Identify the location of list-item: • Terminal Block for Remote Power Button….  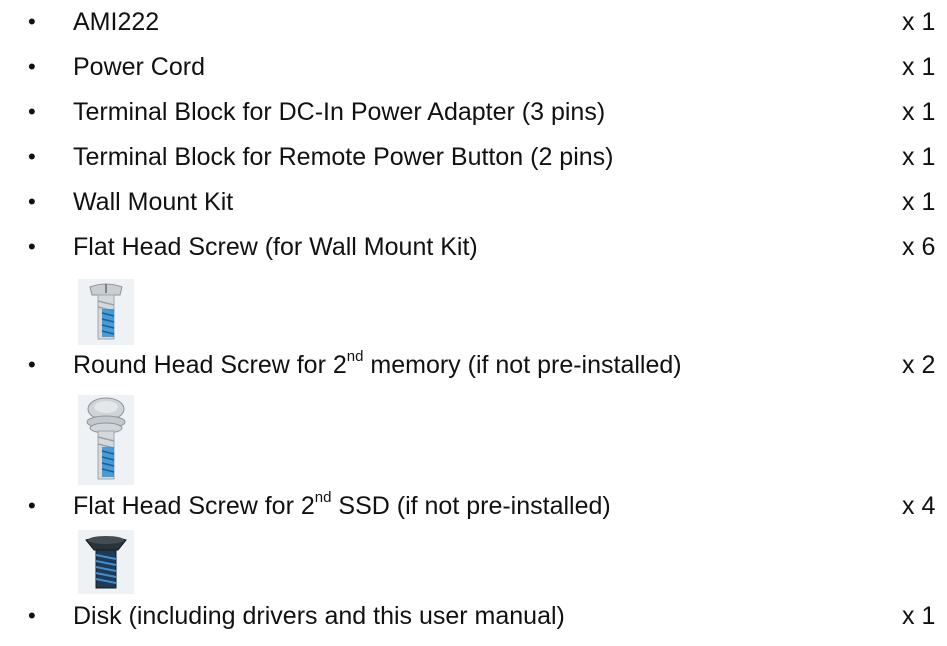
(473, 157).